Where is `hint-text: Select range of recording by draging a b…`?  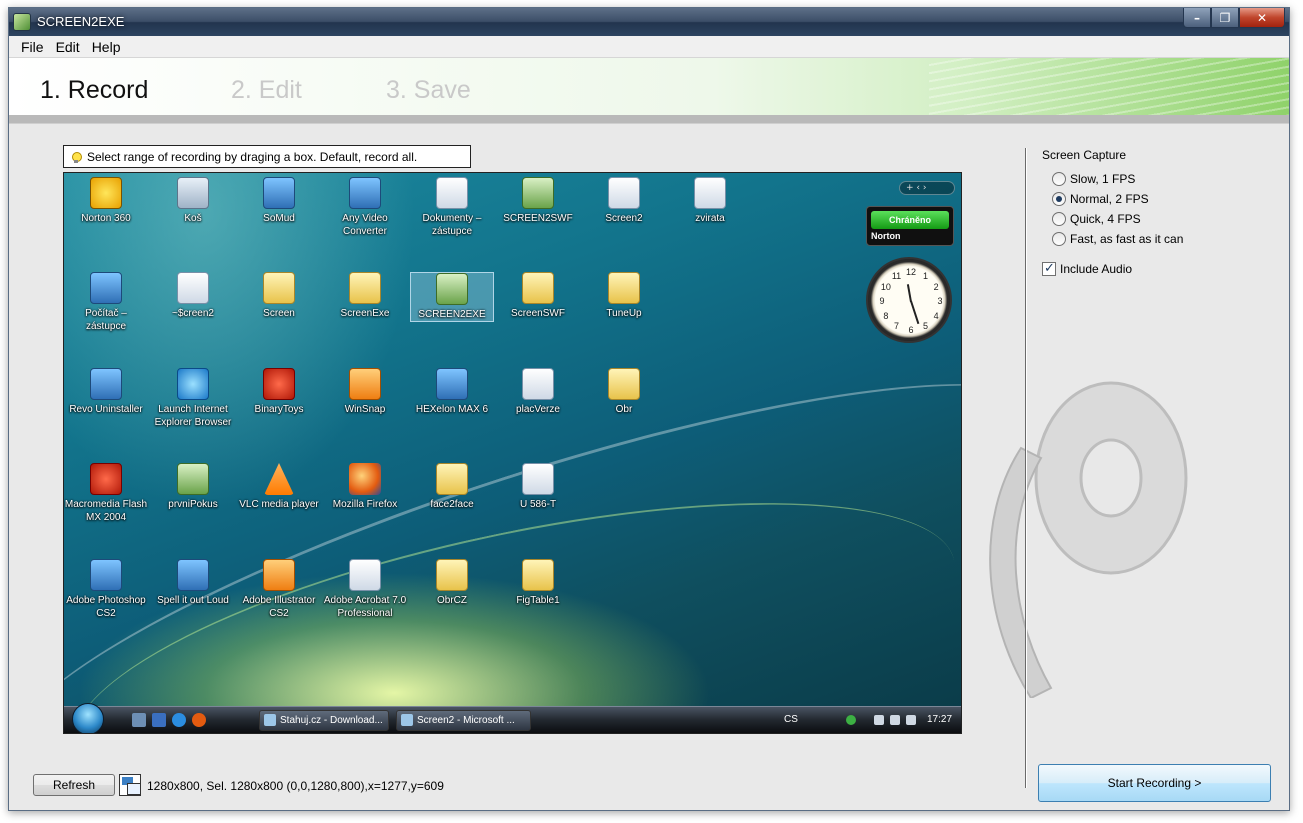
hint-text: Select range of recording by draging a b… is located at coordinates (252, 156).